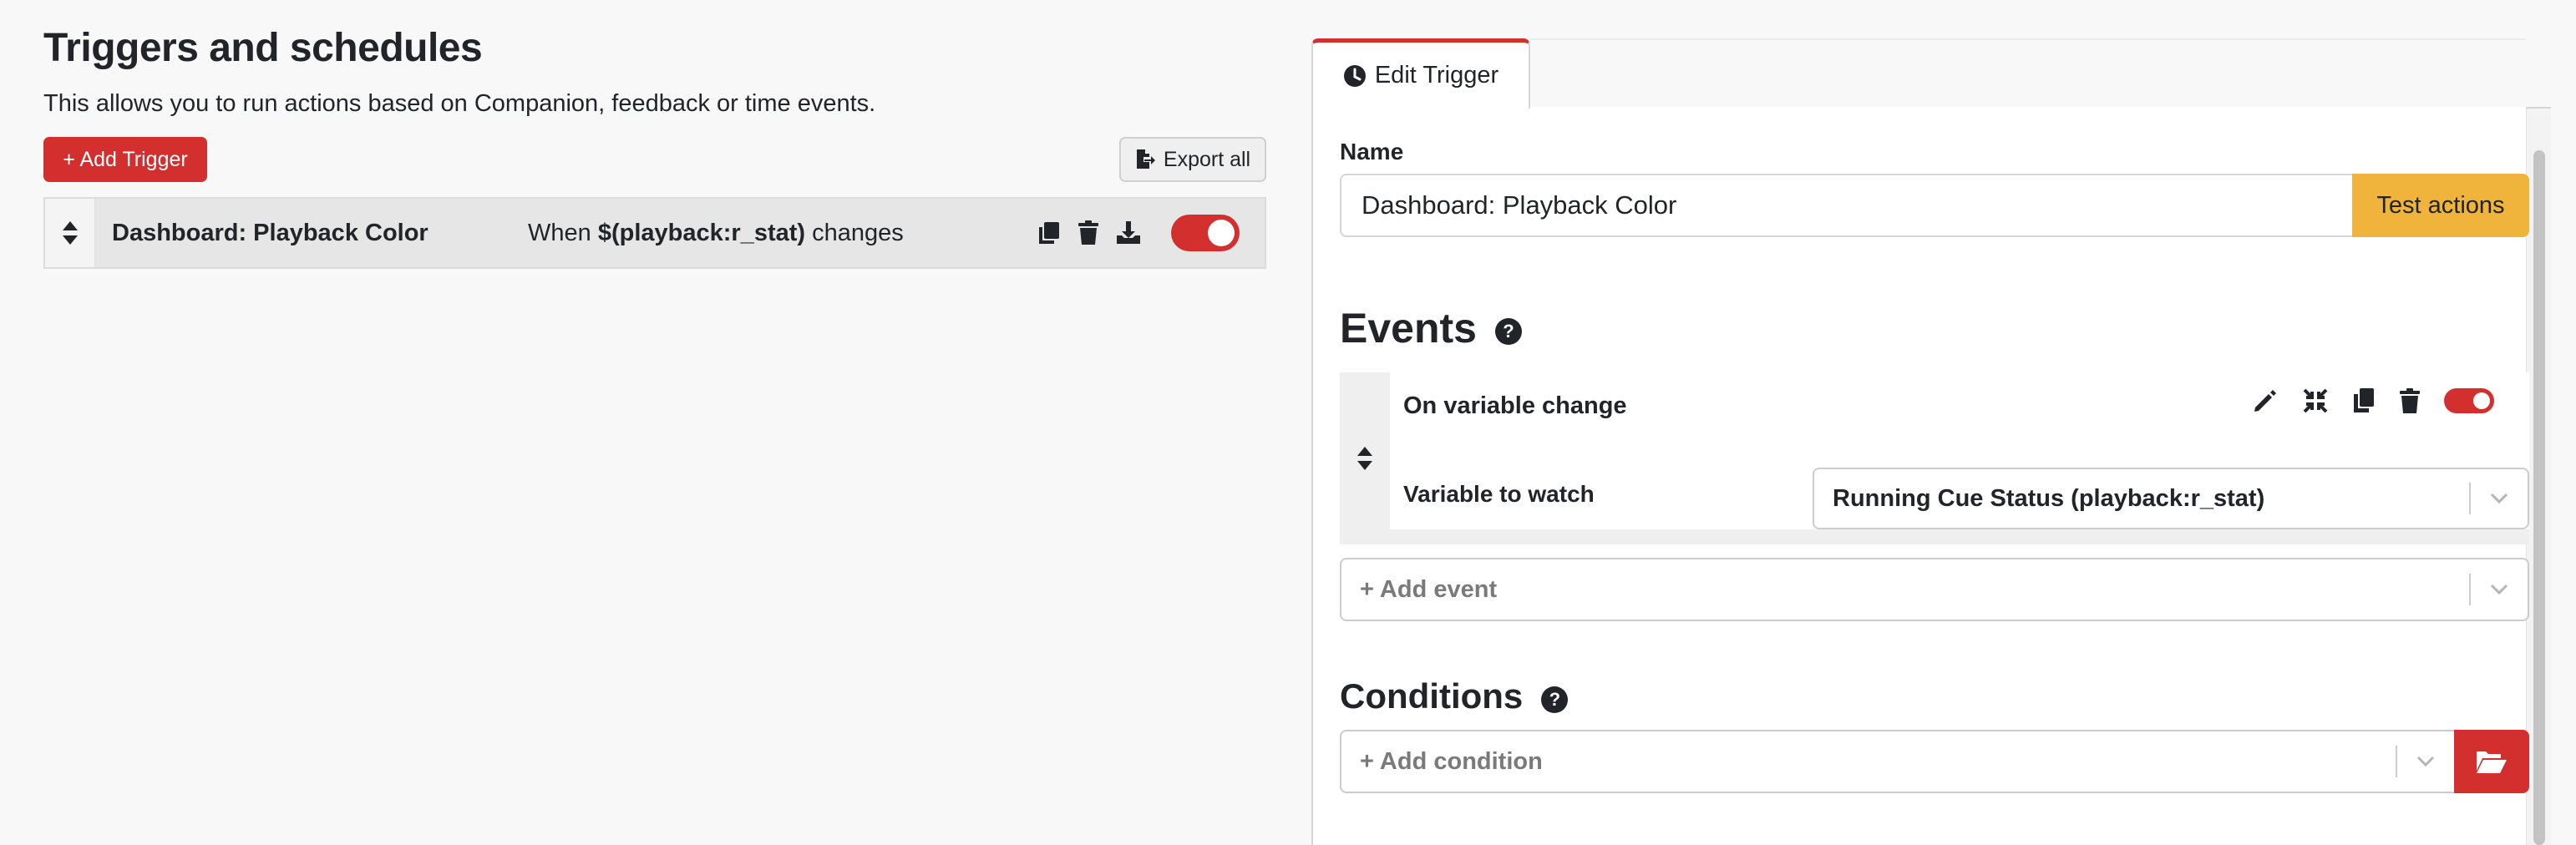  What do you see at coordinates (2028, 39) in the screenshot?
I see `top-divider` at bounding box center [2028, 39].